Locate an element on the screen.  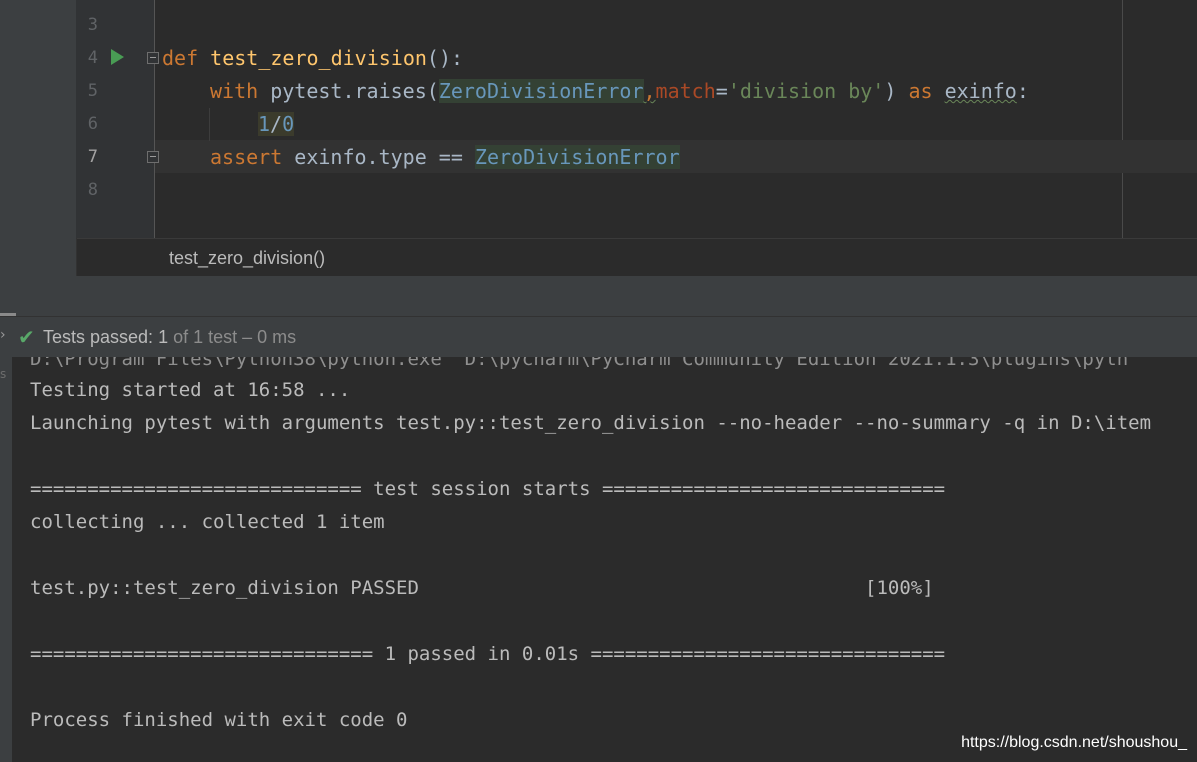
division-expression: 1/0 is located at coordinates (276, 124).